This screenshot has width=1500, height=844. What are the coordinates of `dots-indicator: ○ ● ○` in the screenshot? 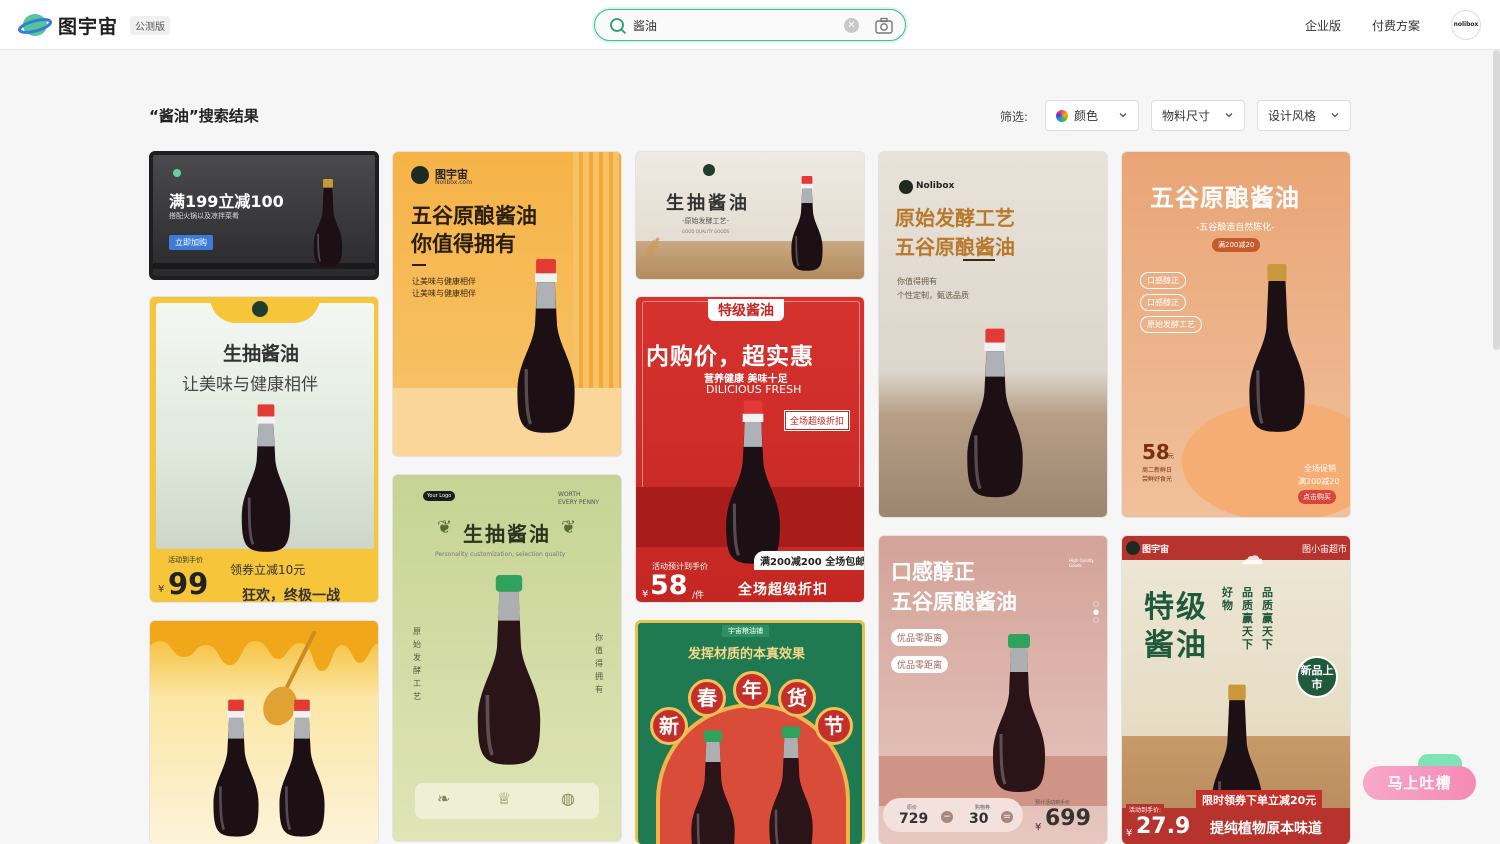 It's located at (1096, 612).